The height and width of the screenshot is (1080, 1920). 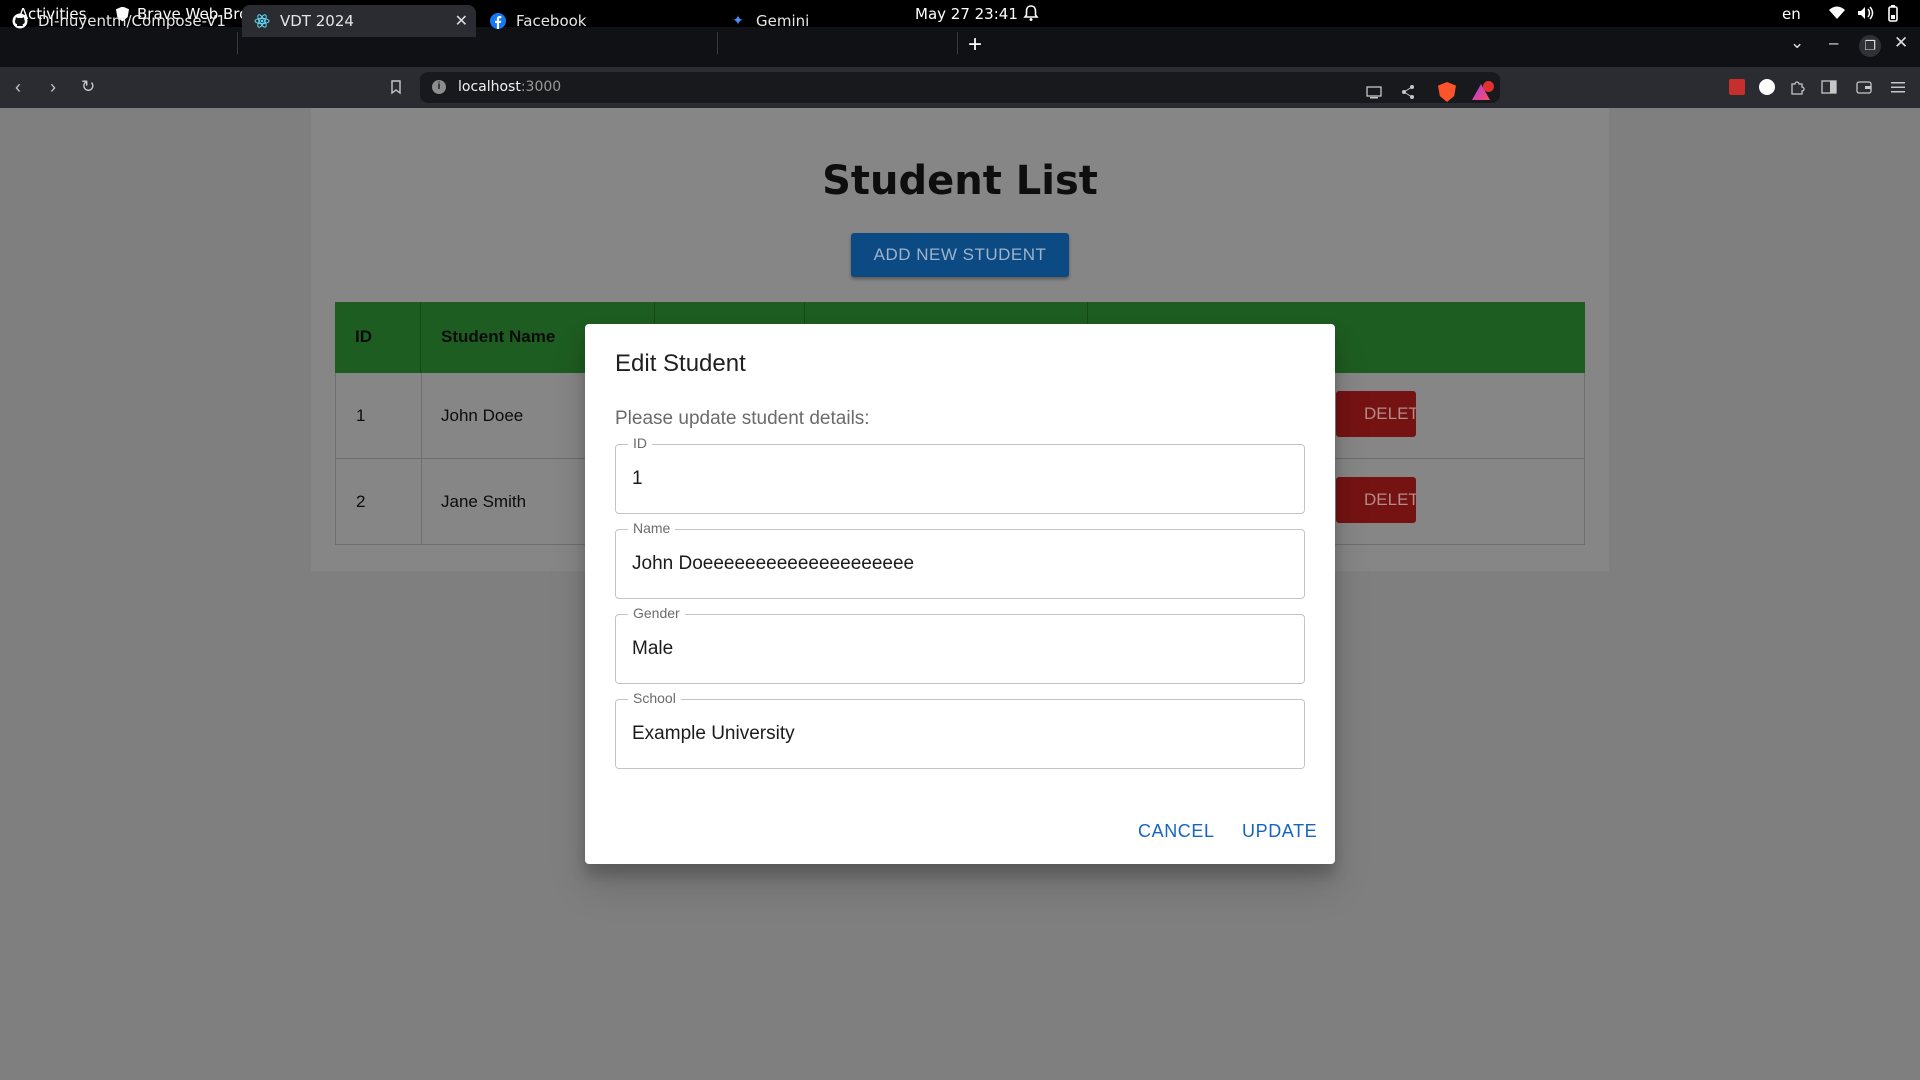 What do you see at coordinates (652, 528) in the screenshot?
I see `name-field-label: Name` at bounding box center [652, 528].